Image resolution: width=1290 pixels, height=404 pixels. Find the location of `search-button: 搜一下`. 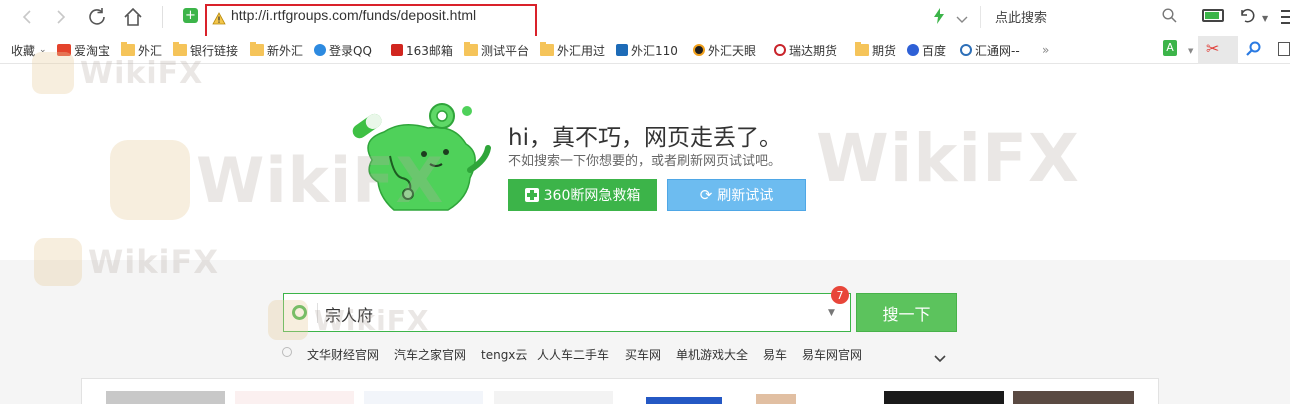

search-button: 搜一下 is located at coordinates (906, 312).